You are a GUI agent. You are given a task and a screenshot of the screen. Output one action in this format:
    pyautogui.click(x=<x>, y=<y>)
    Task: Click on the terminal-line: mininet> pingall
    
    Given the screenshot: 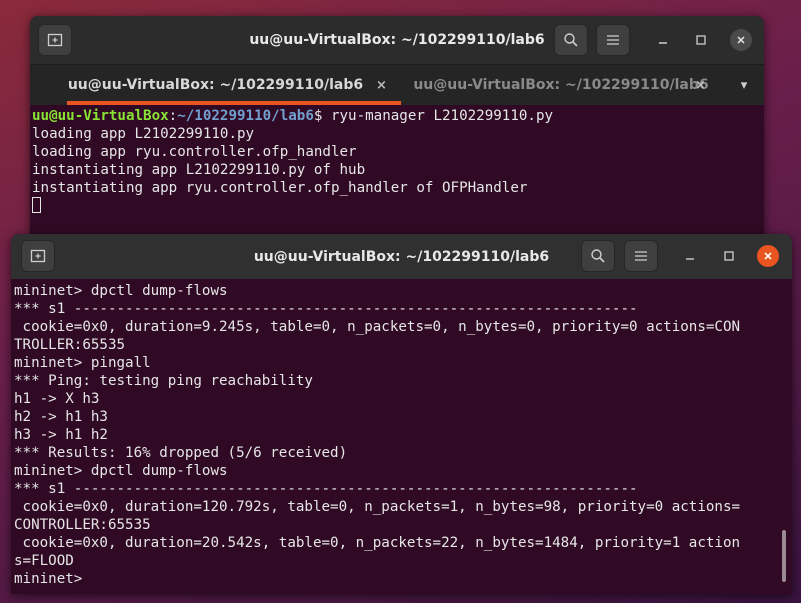 What is the action you would take?
    pyautogui.click(x=82, y=363)
    